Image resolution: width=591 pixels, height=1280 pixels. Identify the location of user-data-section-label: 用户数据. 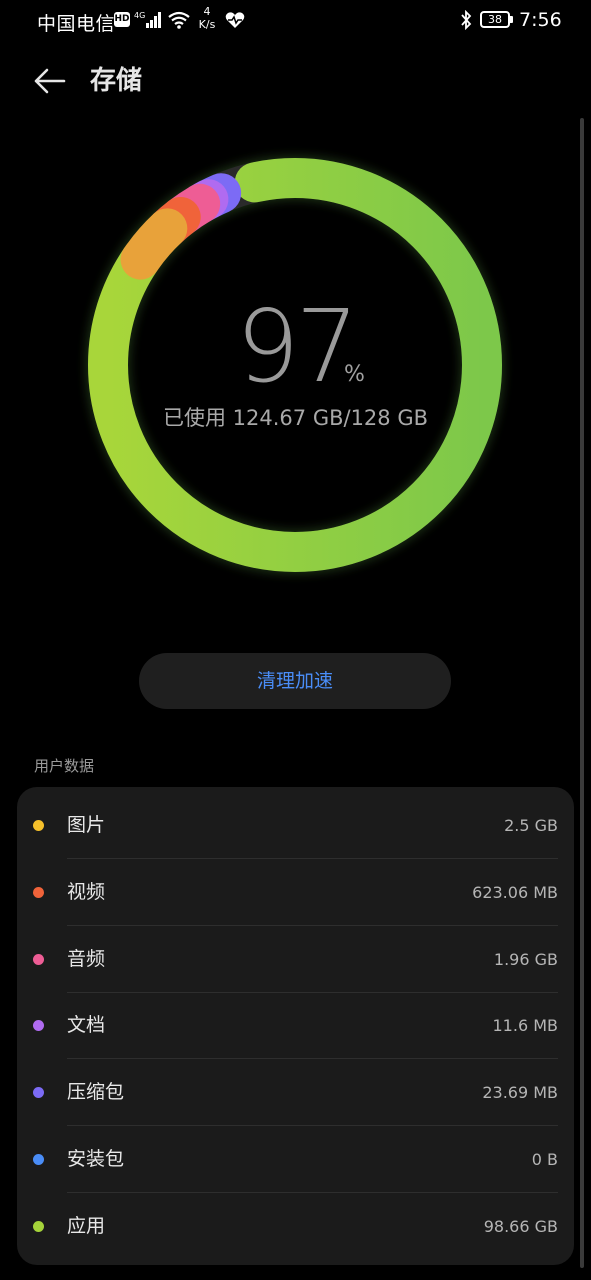
(64, 766).